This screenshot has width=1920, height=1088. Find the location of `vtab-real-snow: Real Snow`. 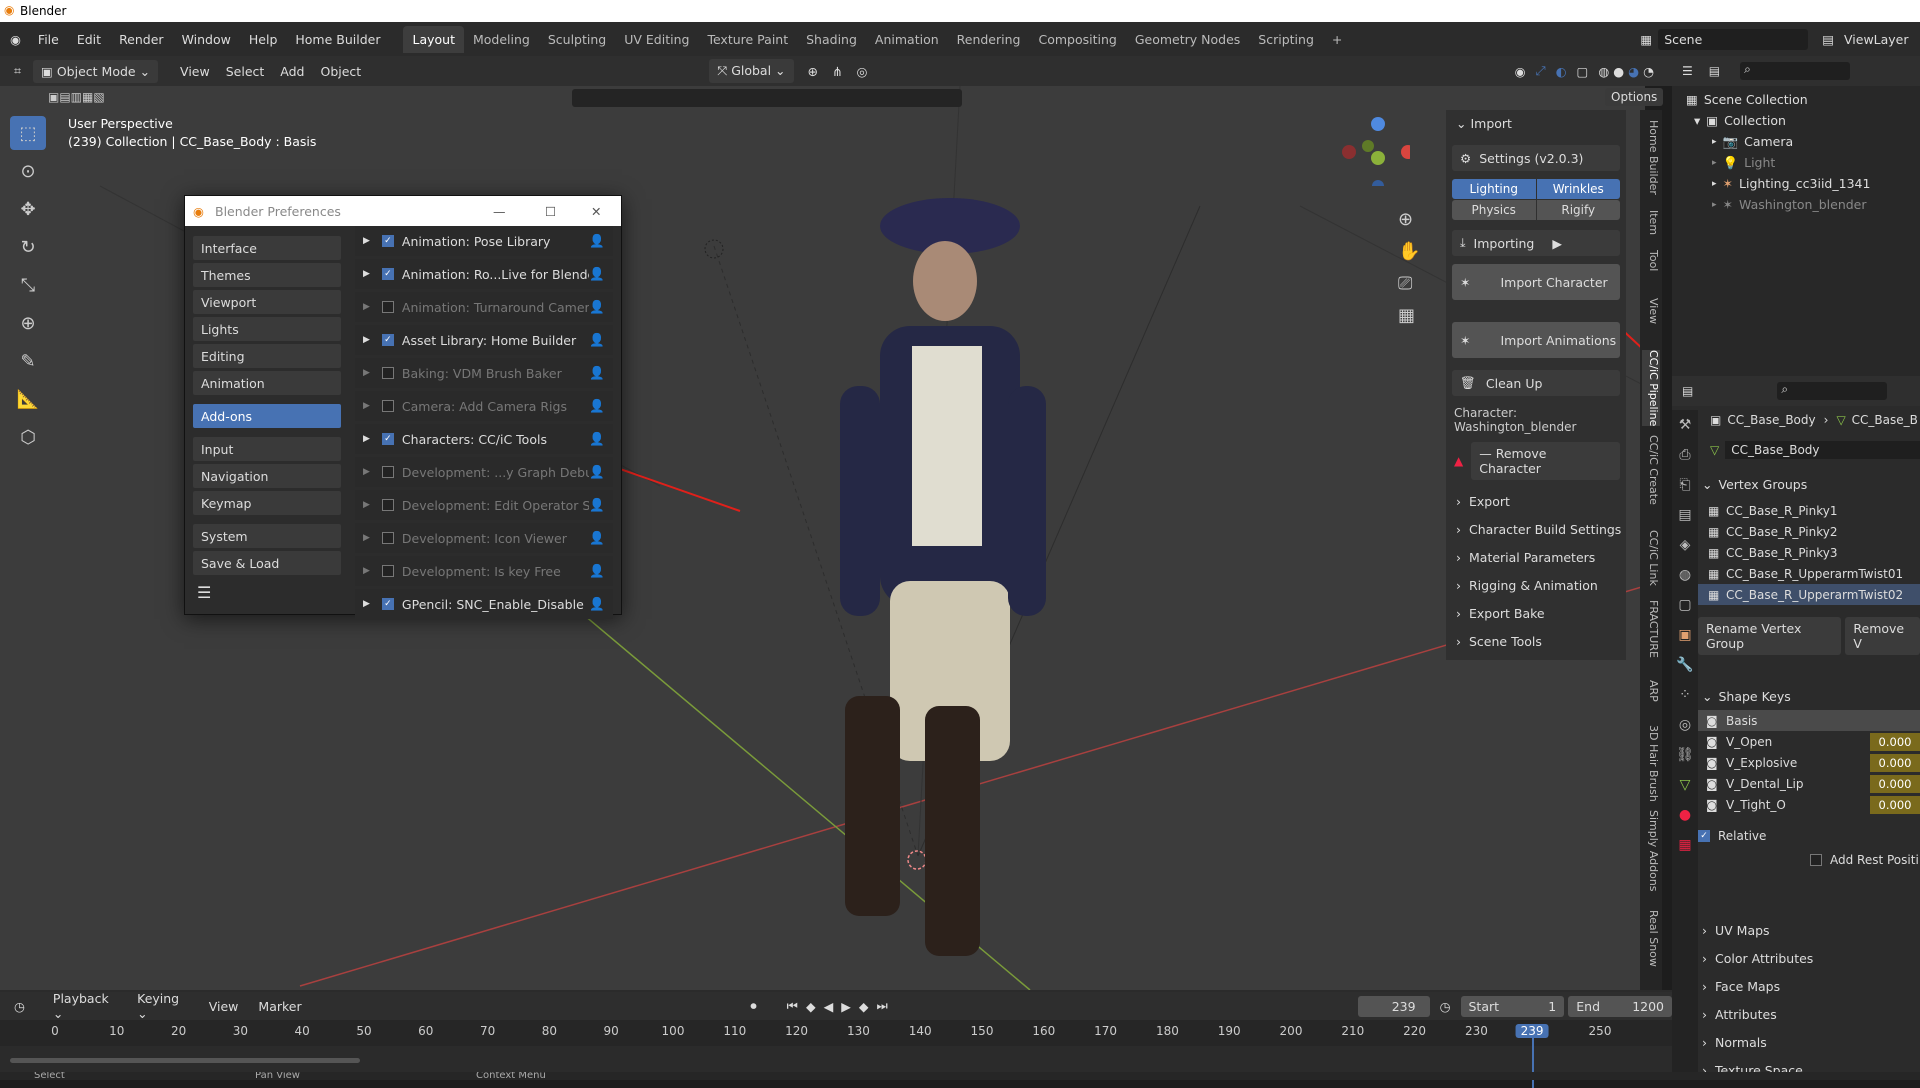

vtab-real-snow: Real Snow is located at coordinates (1651, 938).